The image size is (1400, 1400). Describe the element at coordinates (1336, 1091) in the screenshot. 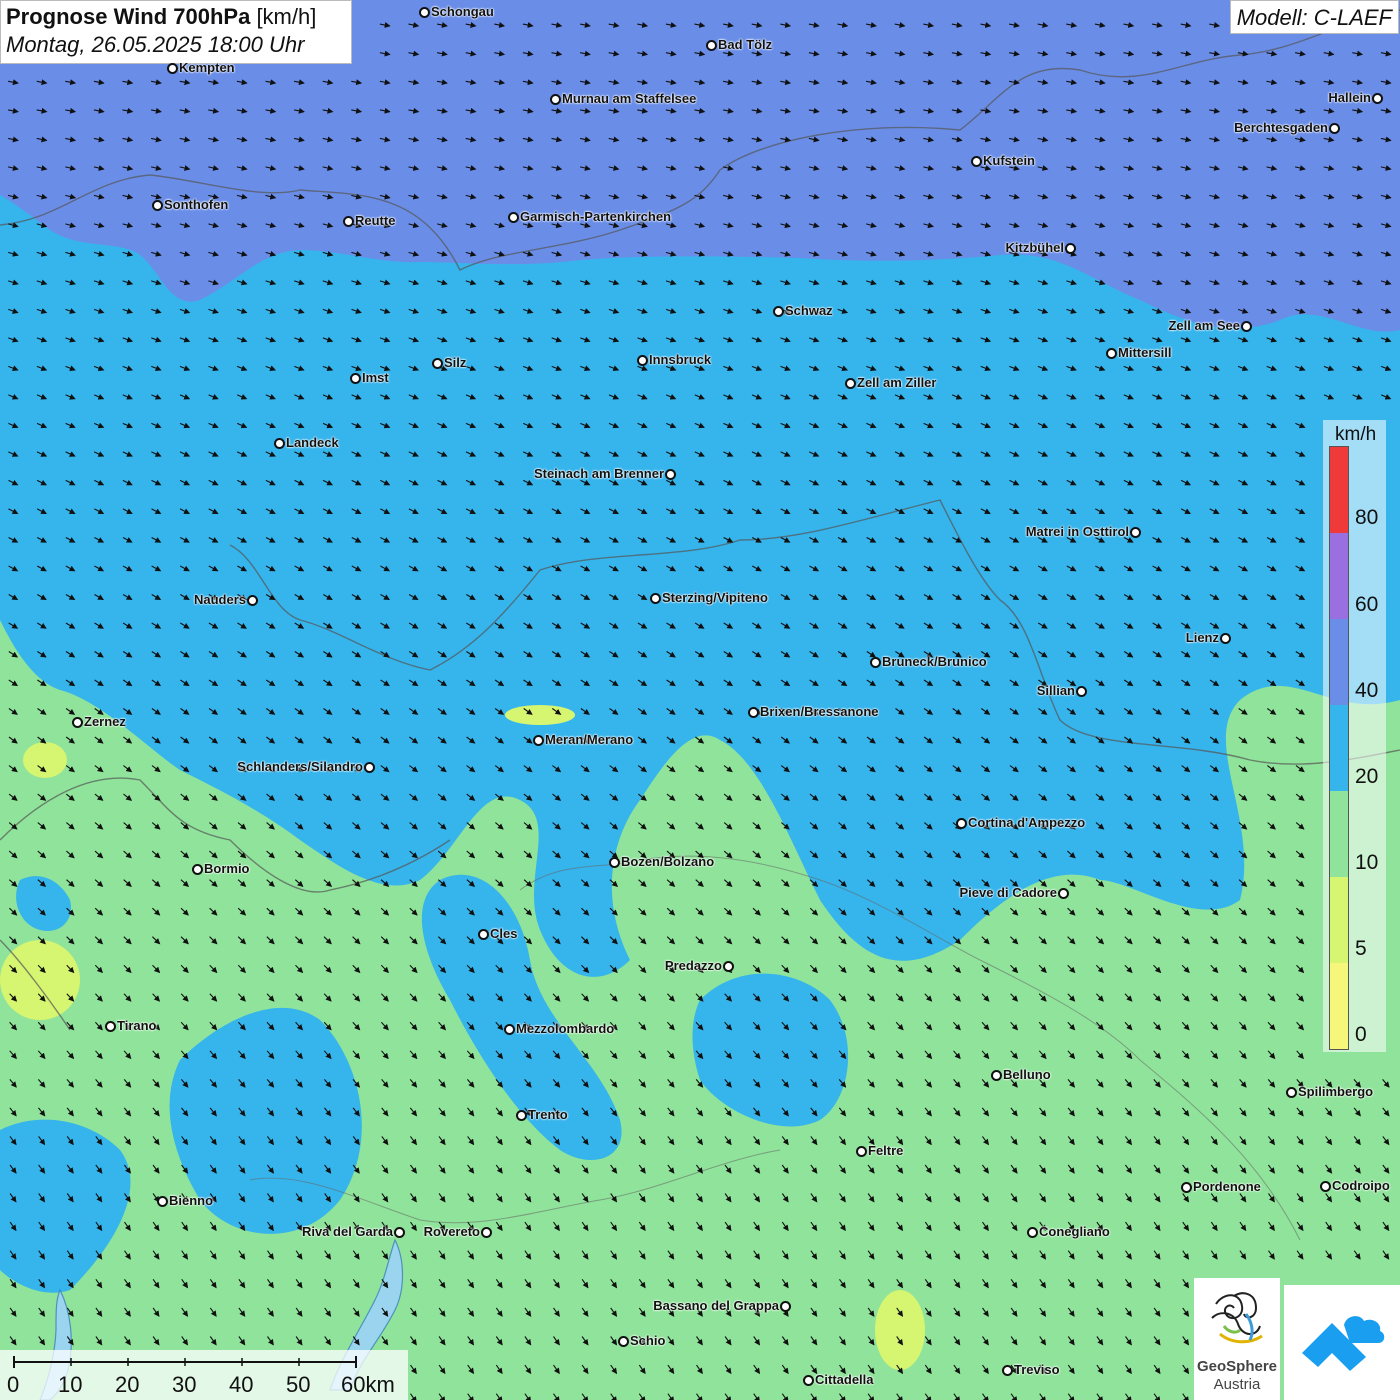

I see `city-name: Spilimbergo` at that location.